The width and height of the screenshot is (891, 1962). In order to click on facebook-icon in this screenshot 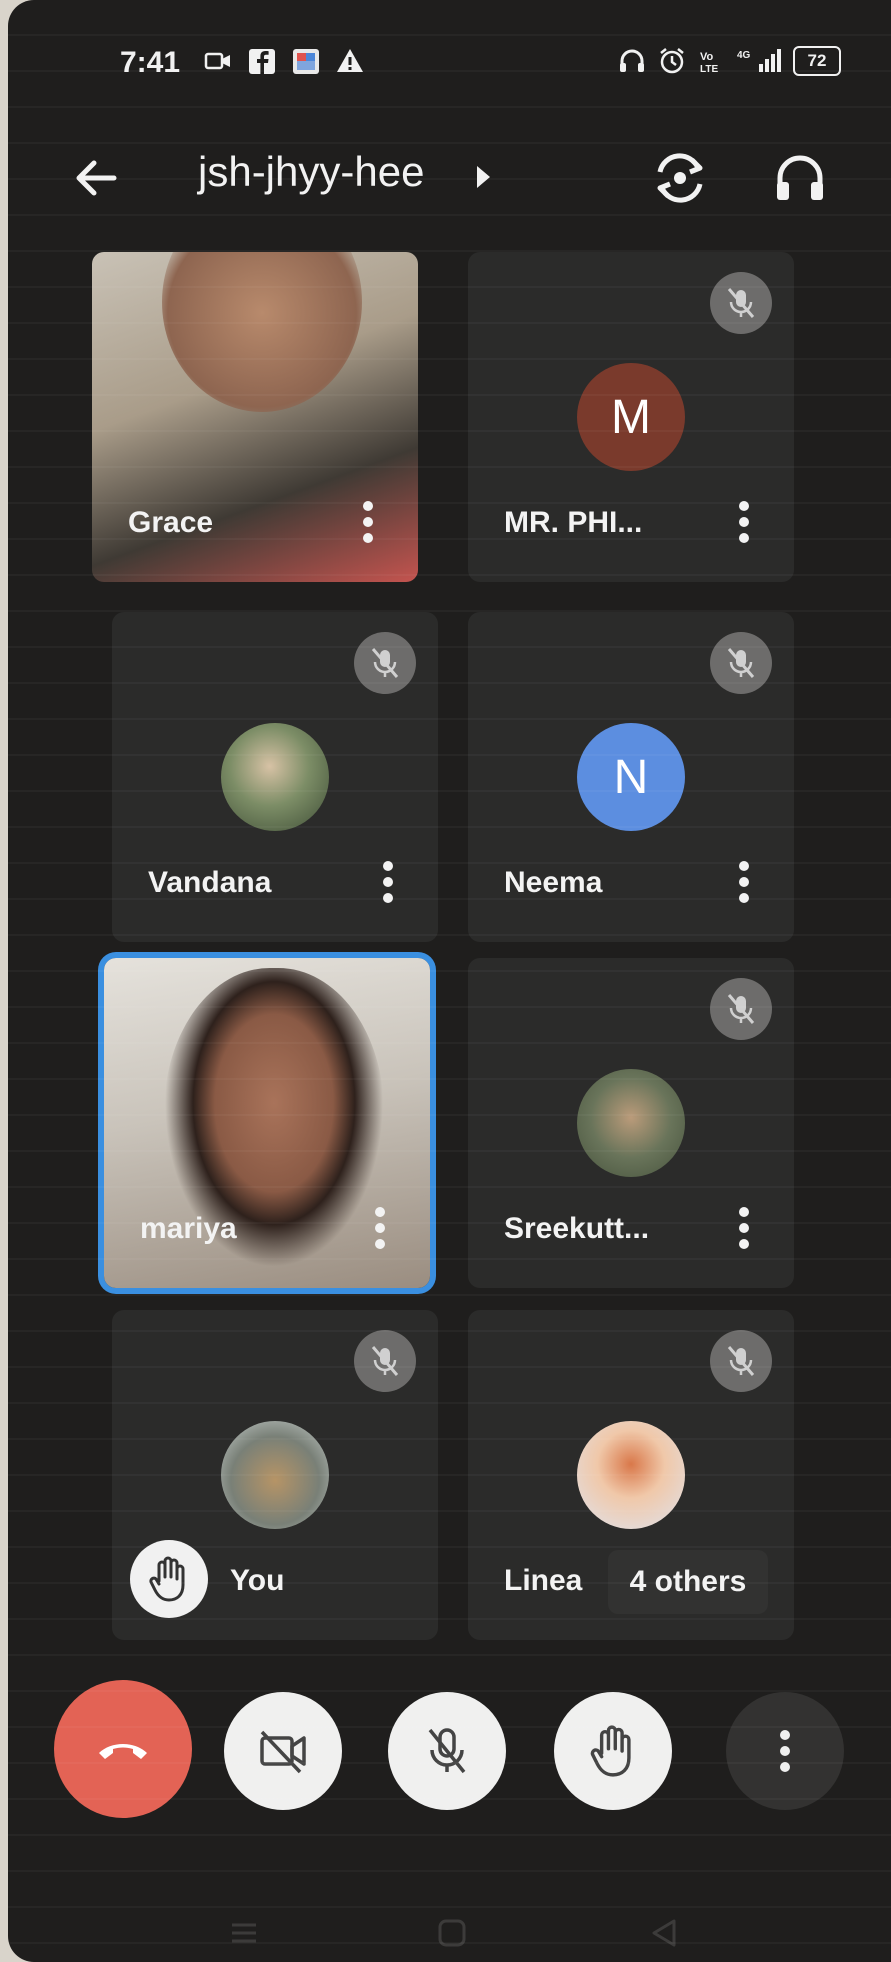, I will do `click(262, 61)`.